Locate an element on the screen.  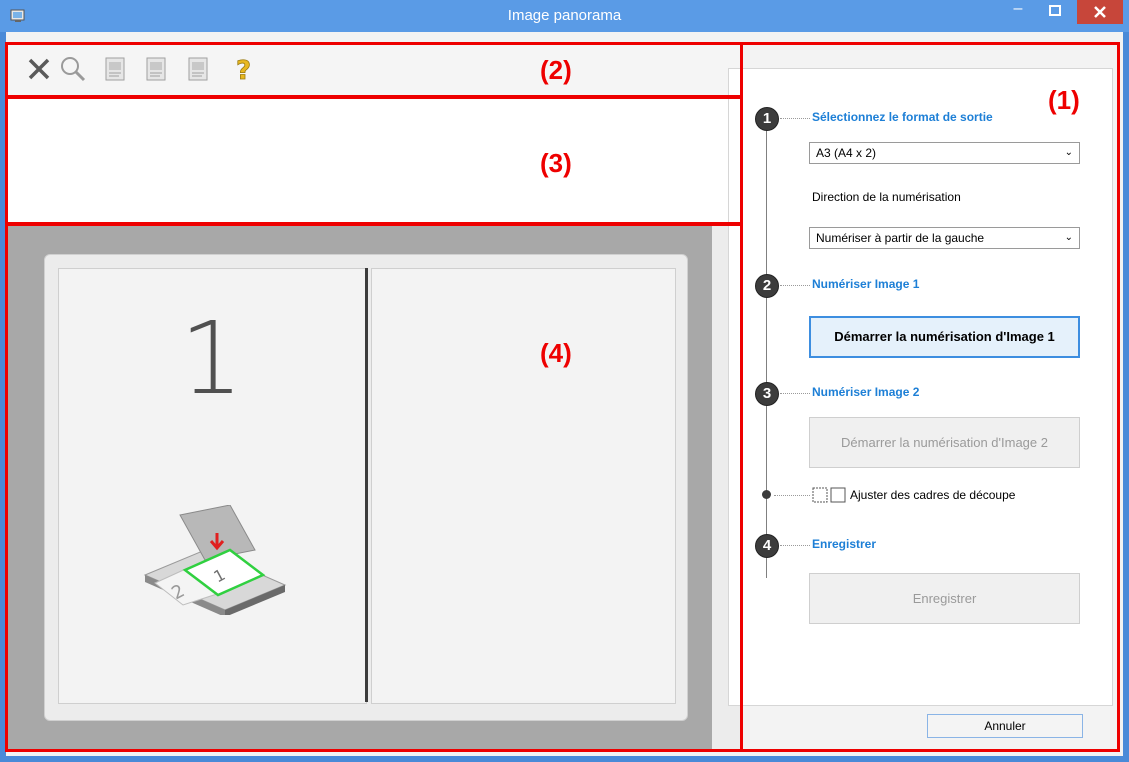
maximize-button is located at coordinates (1055, 12).